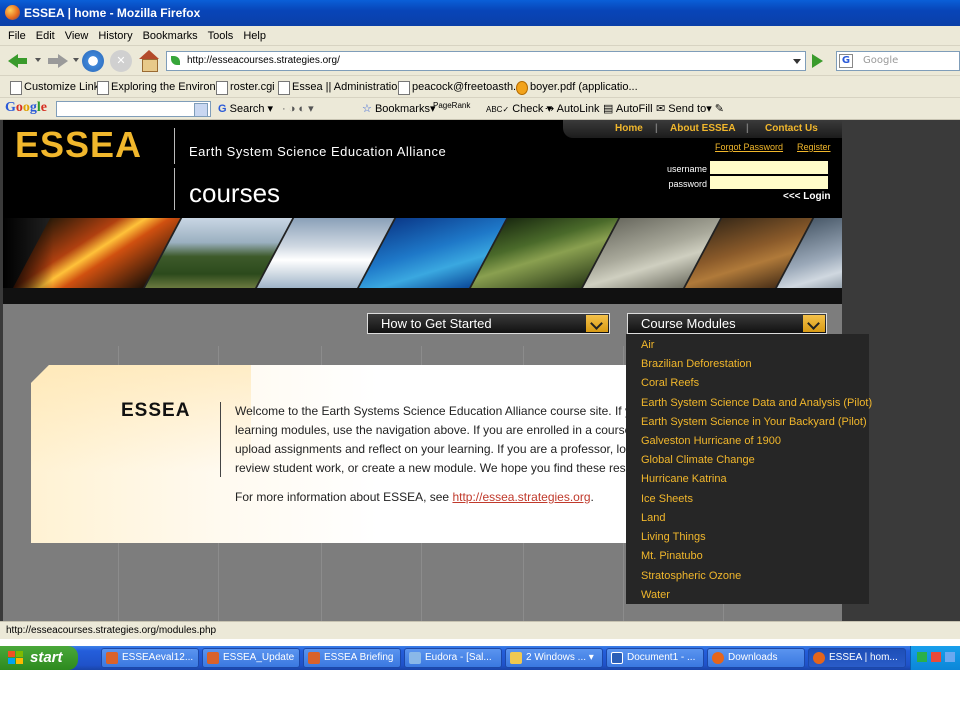 The image size is (960, 720). Describe the element at coordinates (112, 13) in the screenshot. I see `window-title: ESSEA | home - Mozilla Firefox` at that location.